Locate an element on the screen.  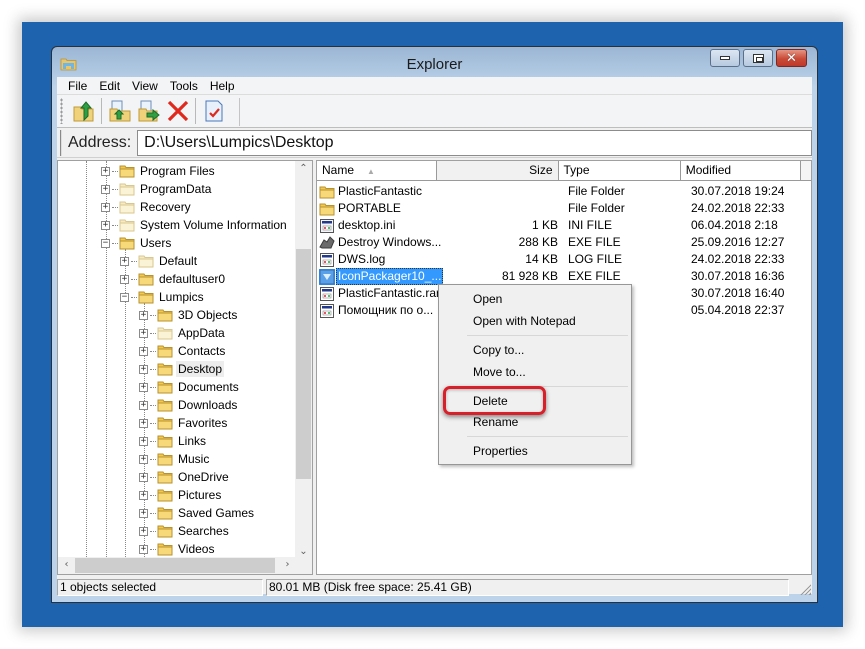
tree-item: +3D Objects is located at coordinates (189, 315).